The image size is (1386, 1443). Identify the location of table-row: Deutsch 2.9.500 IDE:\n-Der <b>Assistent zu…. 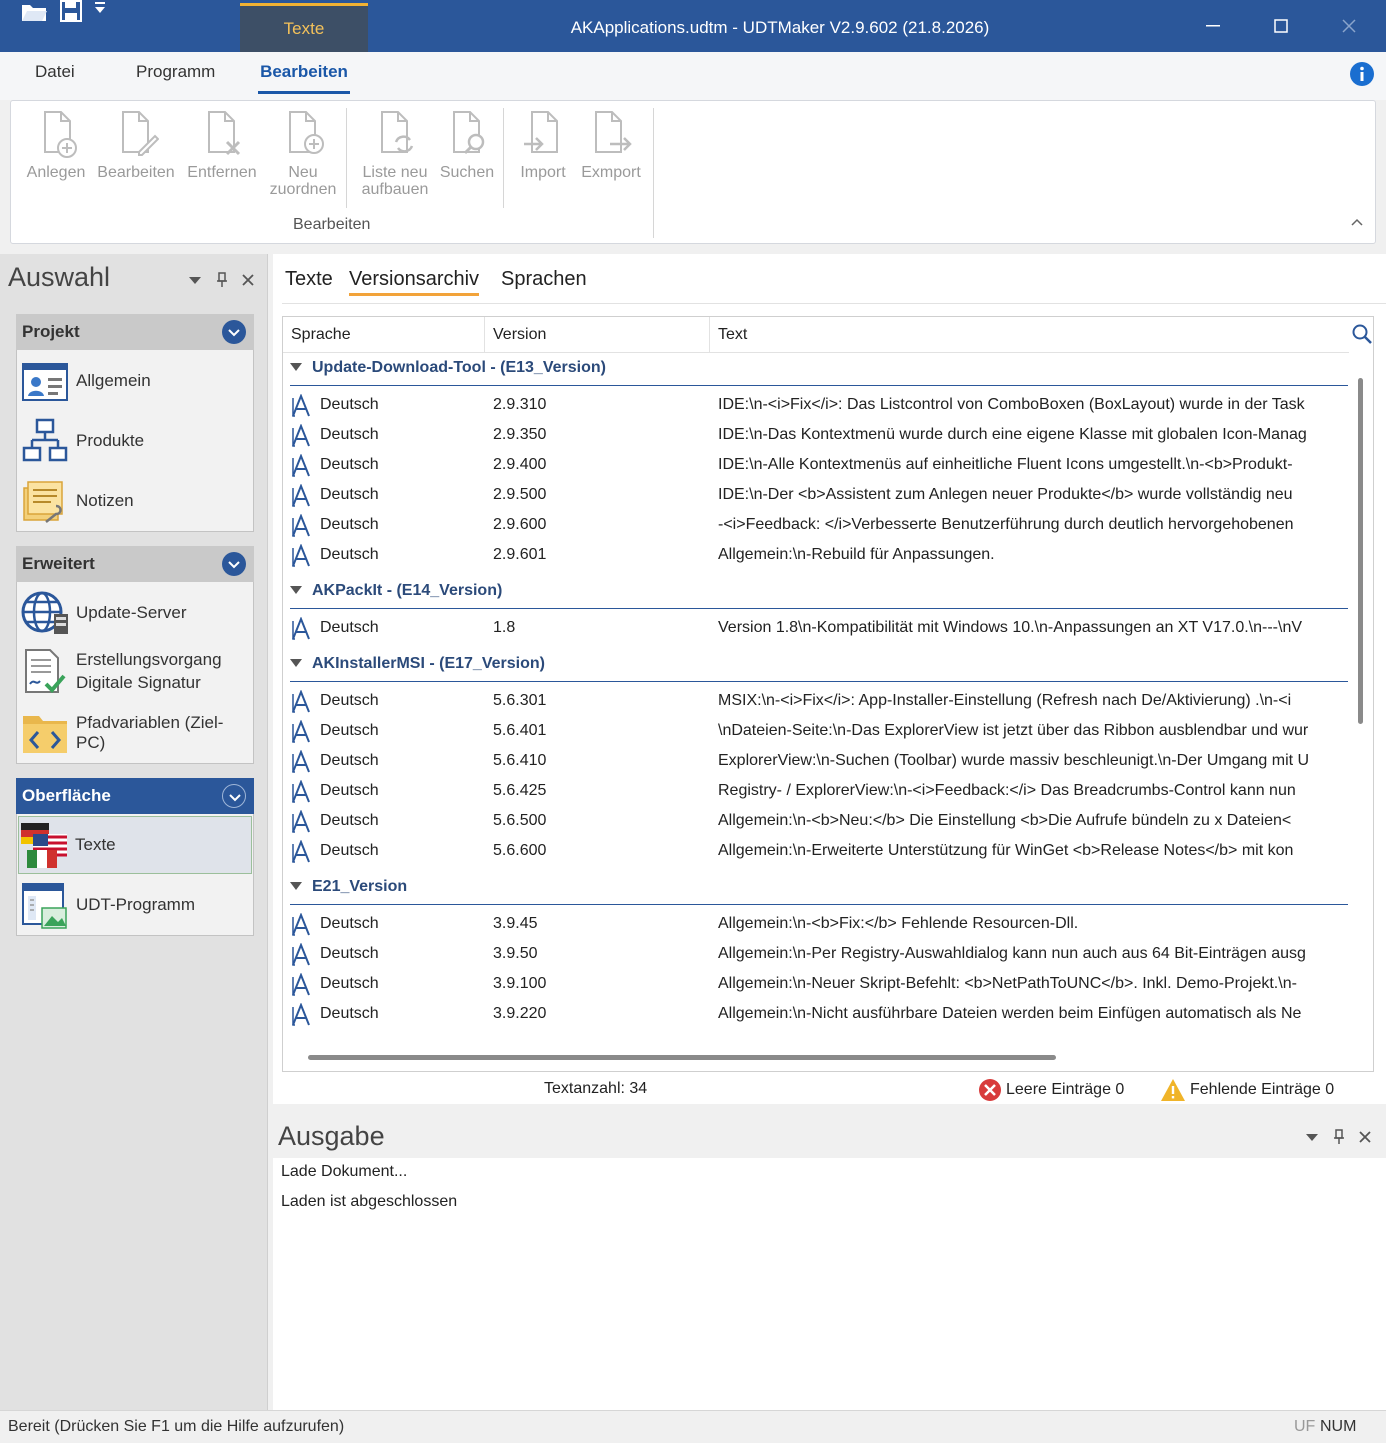
(819, 495).